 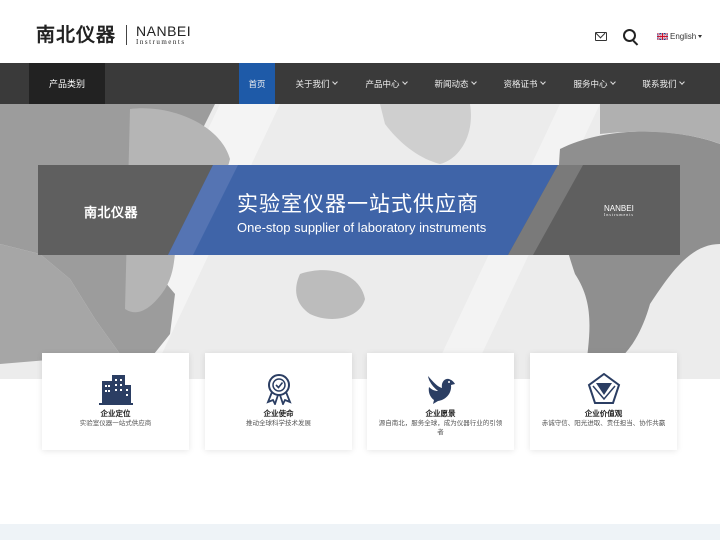 I want to click on banner-logo-chinese: 南北仪器, so click(x=111, y=213).